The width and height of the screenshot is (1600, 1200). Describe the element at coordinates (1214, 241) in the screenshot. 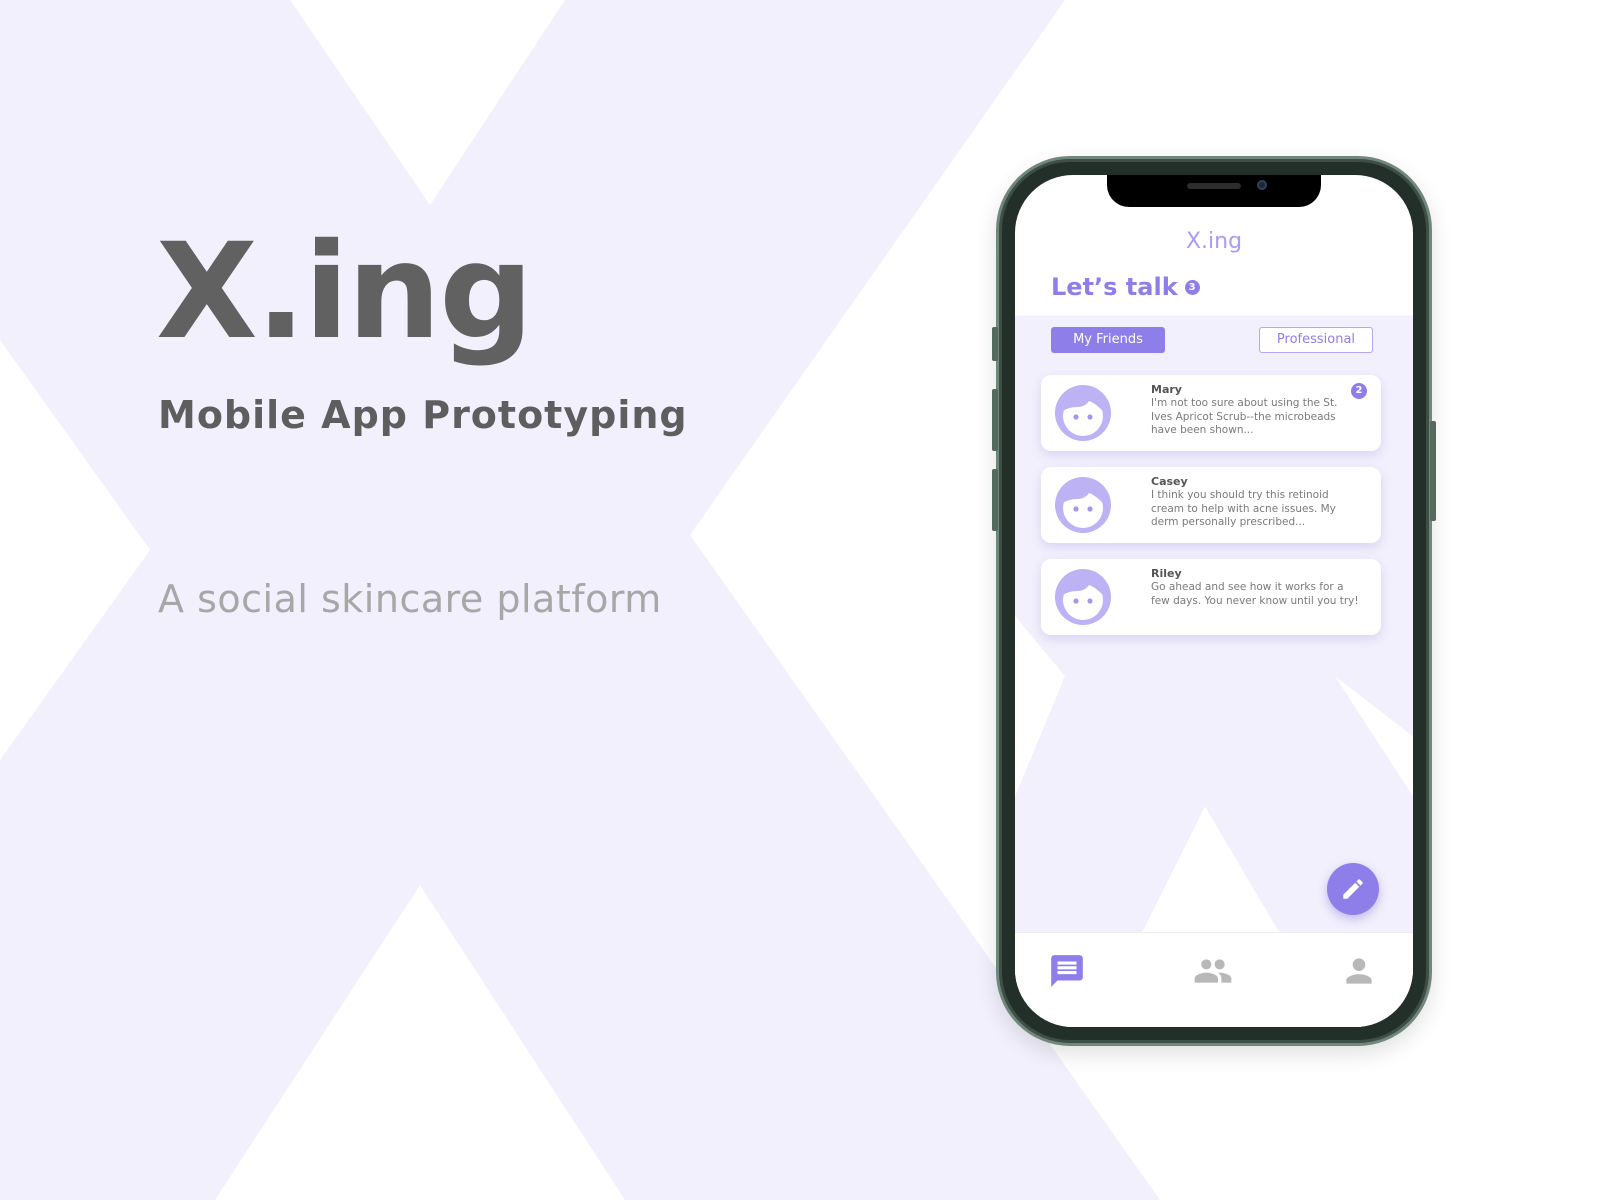

I see `app-title: X.ing` at that location.